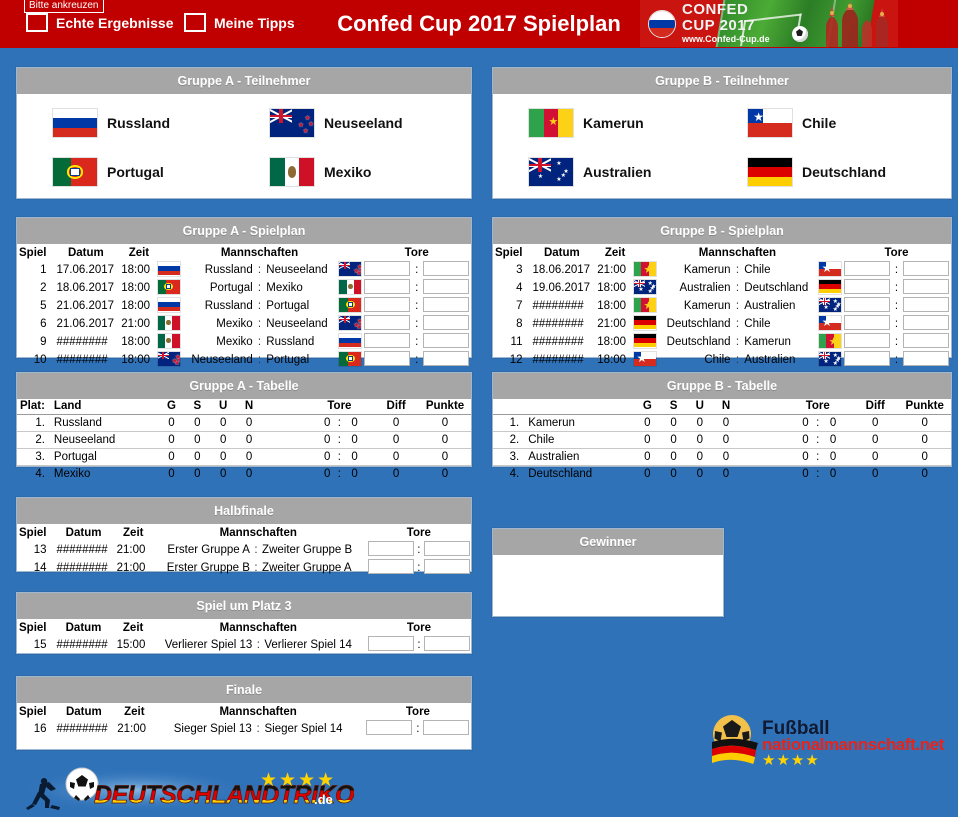 The image size is (958, 817). Describe the element at coordinates (197, 457) in the screenshot. I see `cell-s: 0` at that location.